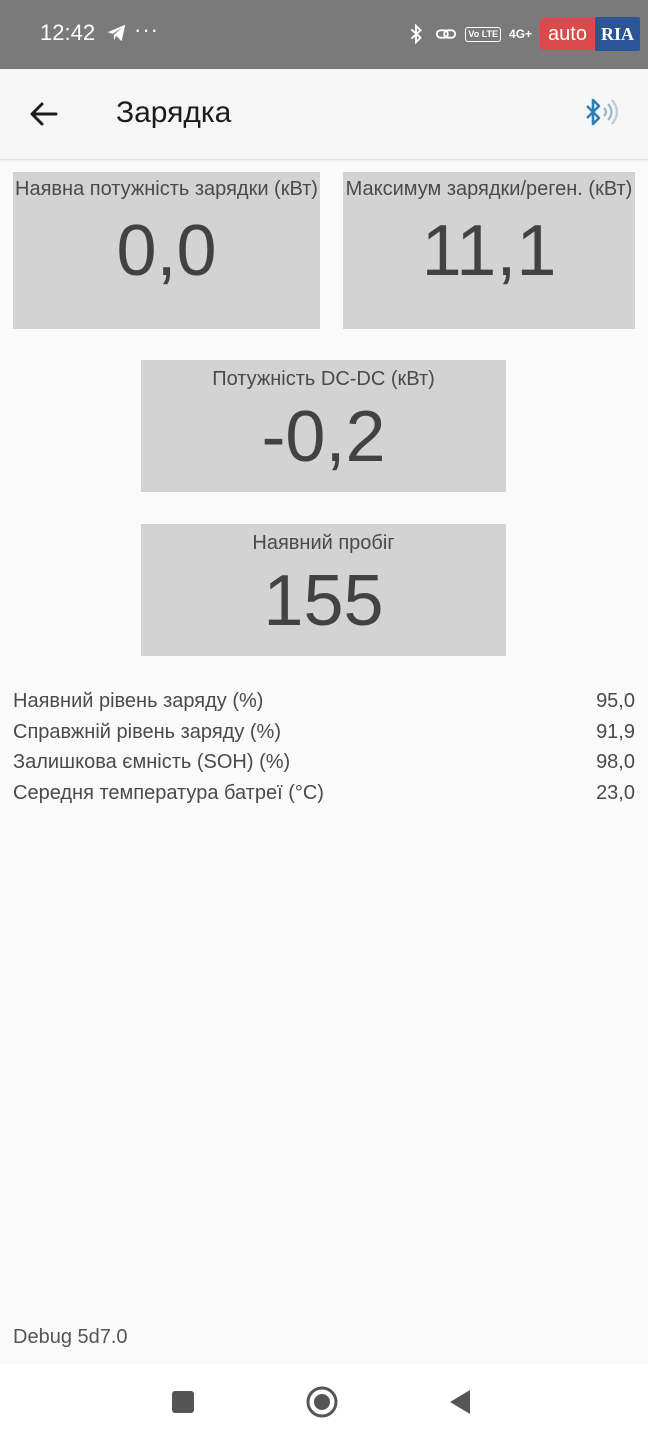  What do you see at coordinates (602, 114) in the screenshot?
I see `bluetooth-connected-icon` at bounding box center [602, 114].